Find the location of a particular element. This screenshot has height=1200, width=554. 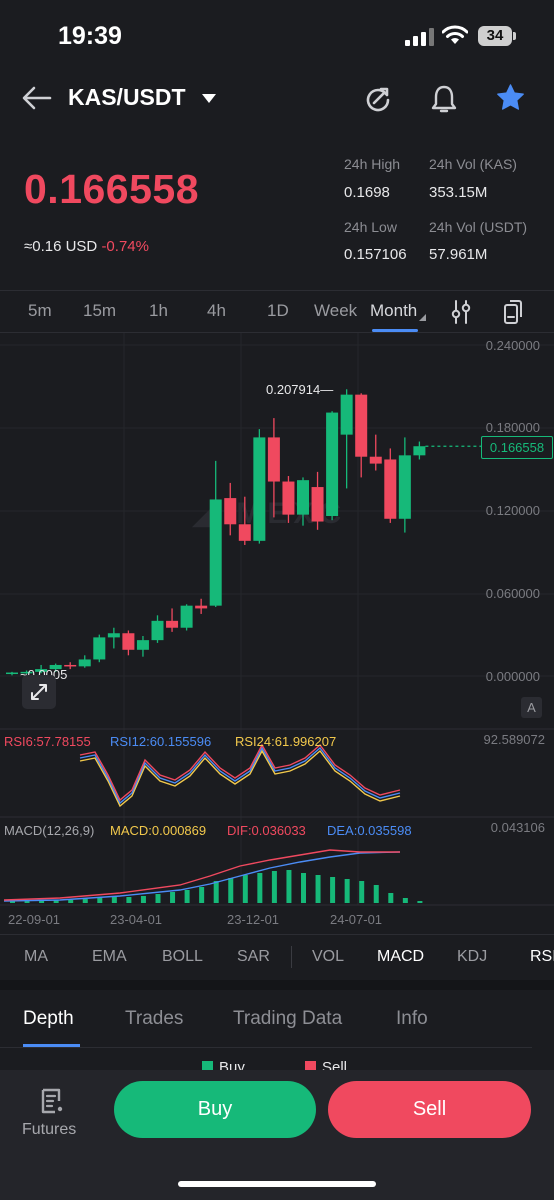

futures-label: Futures is located at coordinates (49, 1130).